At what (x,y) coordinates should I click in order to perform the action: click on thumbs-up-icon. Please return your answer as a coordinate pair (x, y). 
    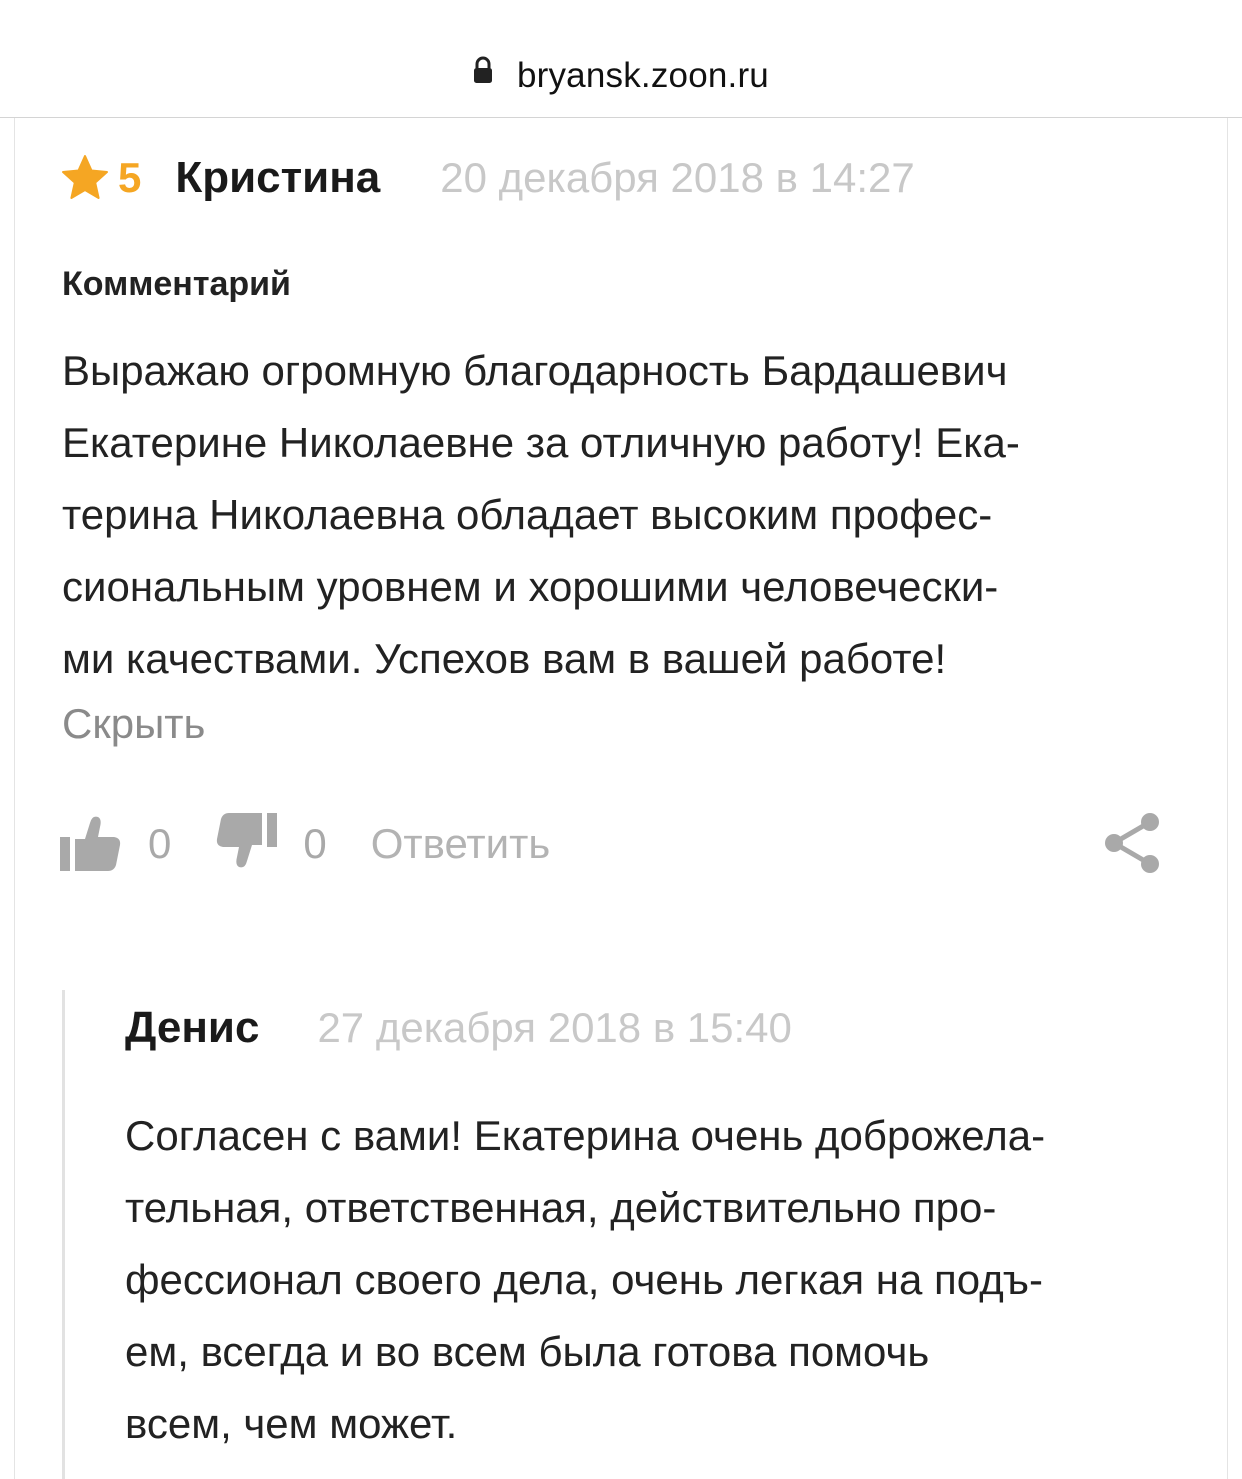
    Looking at the image, I should click on (91, 844).